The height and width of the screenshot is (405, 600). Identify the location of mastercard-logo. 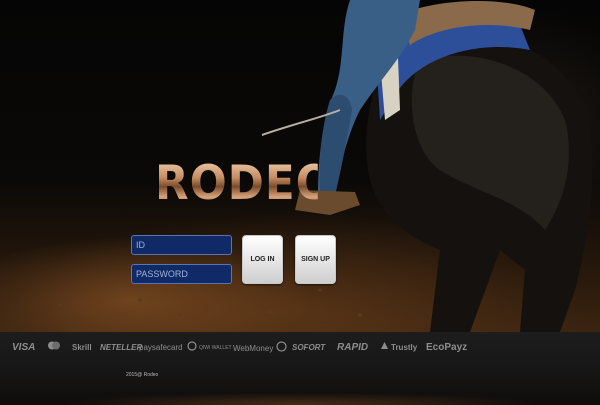
(55, 348).